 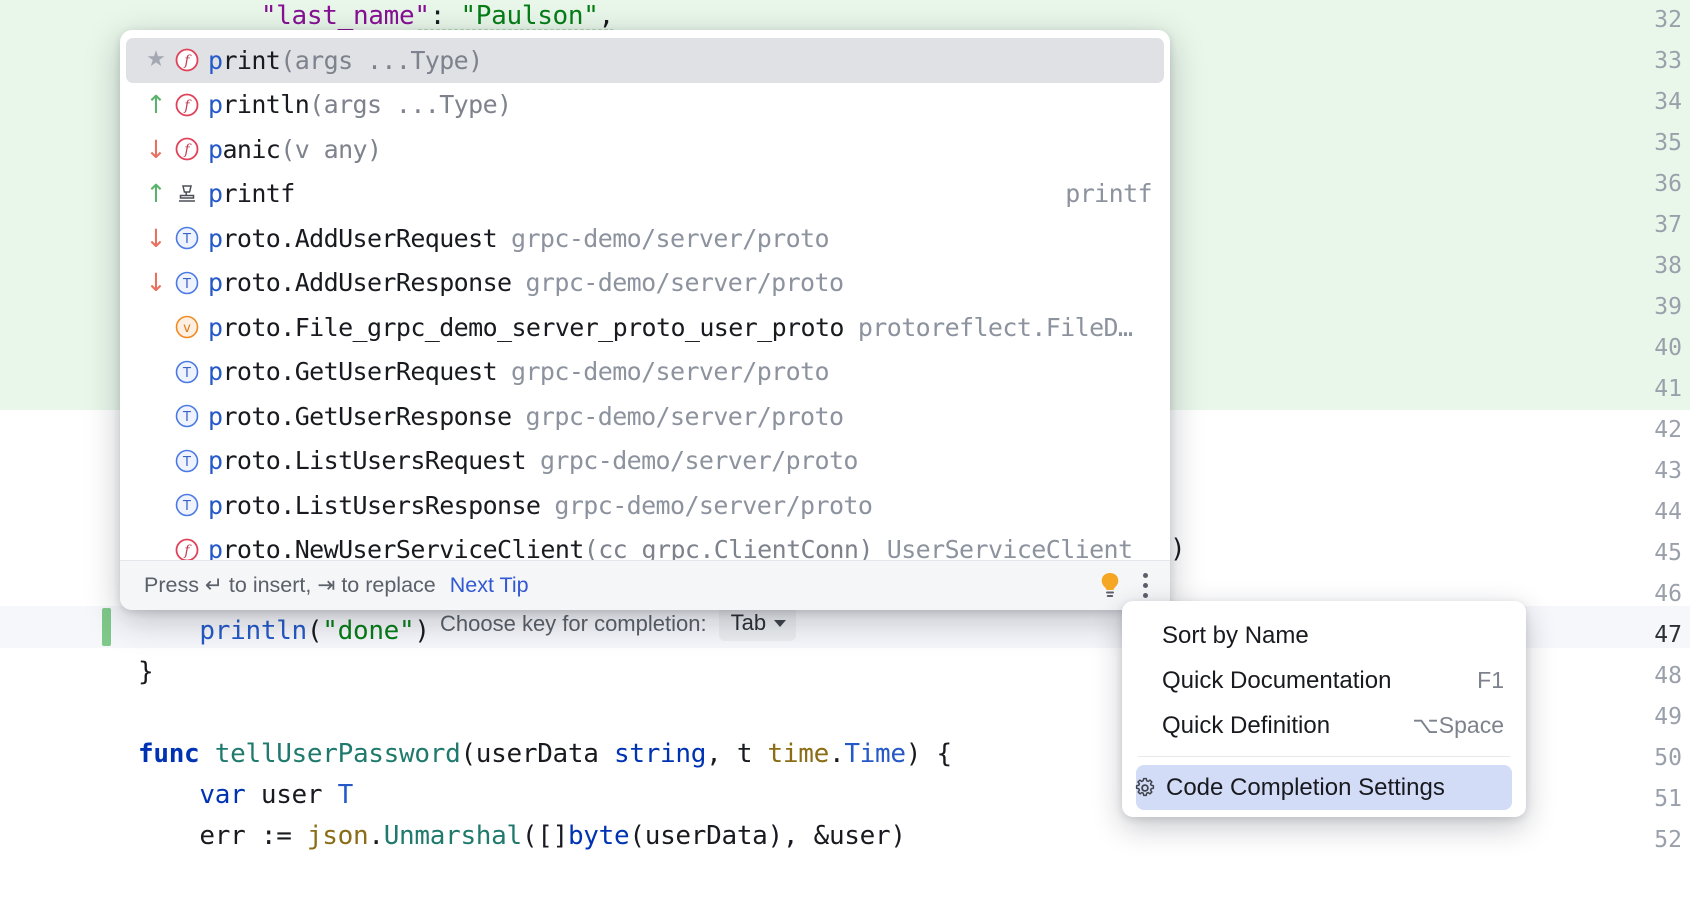 I want to click on completion-key-dropdown: Tab, so click(x=757, y=623).